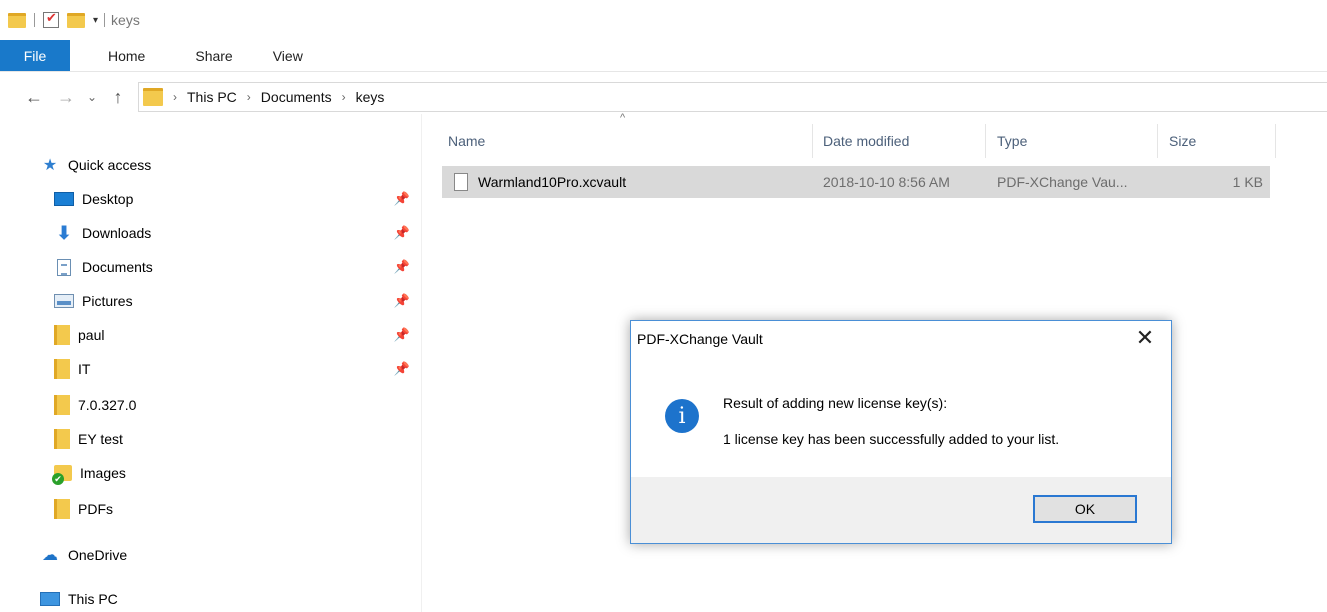  I want to click on sidebar-item-7-0-327-0: 7.0.327.0, so click(237, 405).